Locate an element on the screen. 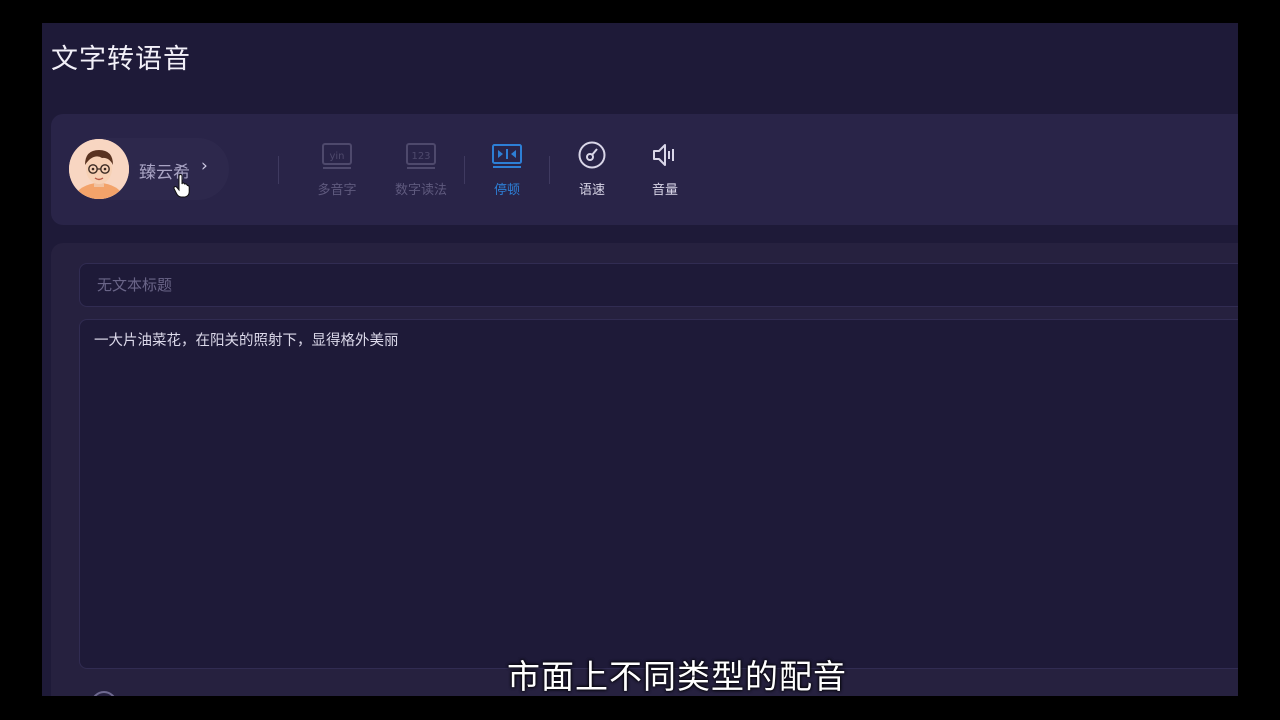 The height and width of the screenshot is (720, 1280). tool-speed: 语速 is located at coordinates (592, 169).